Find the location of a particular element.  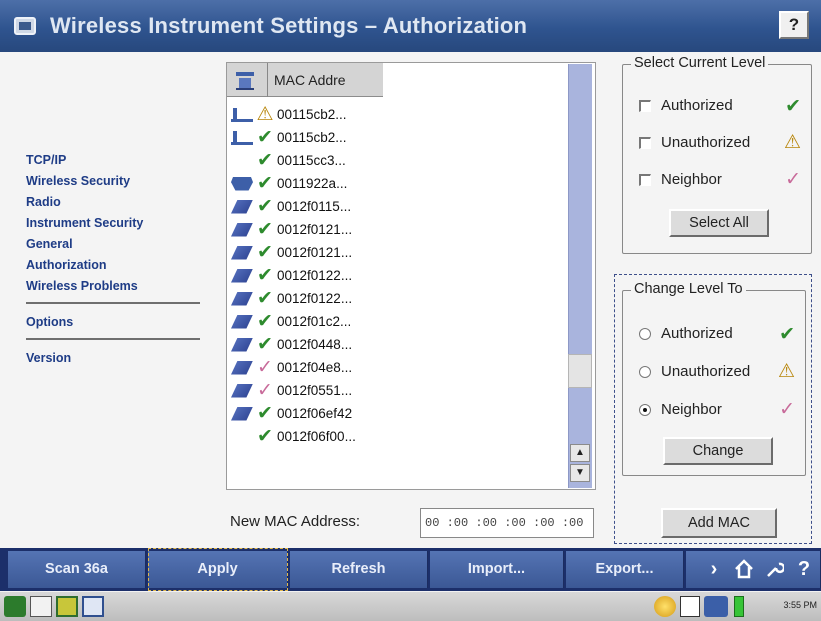

nav-item-radio: Radio is located at coordinates (116, 202).